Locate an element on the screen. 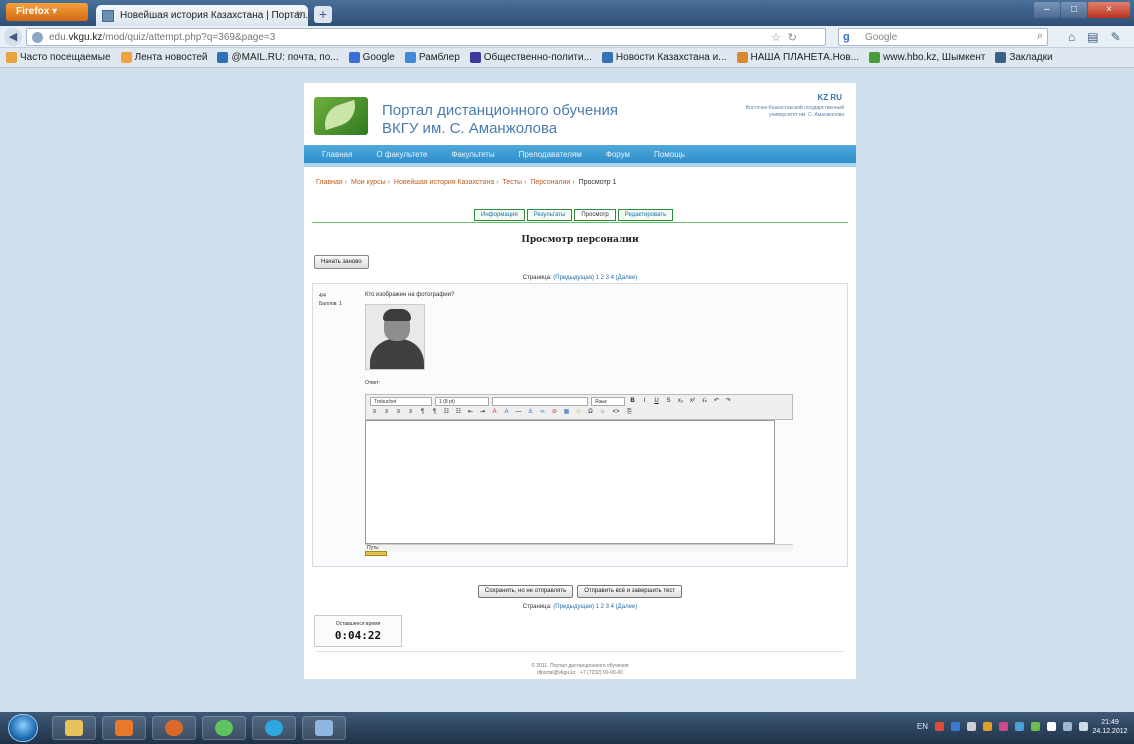  answer-textarea is located at coordinates (570, 482).